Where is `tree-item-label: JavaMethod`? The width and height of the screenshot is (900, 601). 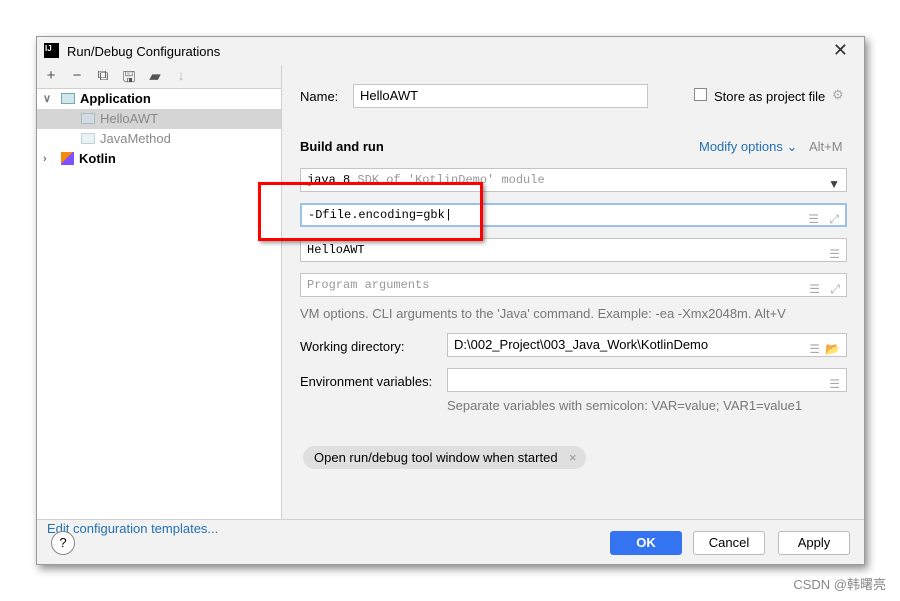
tree-item-label: JavaMethod is located at coordinates (135, 138).